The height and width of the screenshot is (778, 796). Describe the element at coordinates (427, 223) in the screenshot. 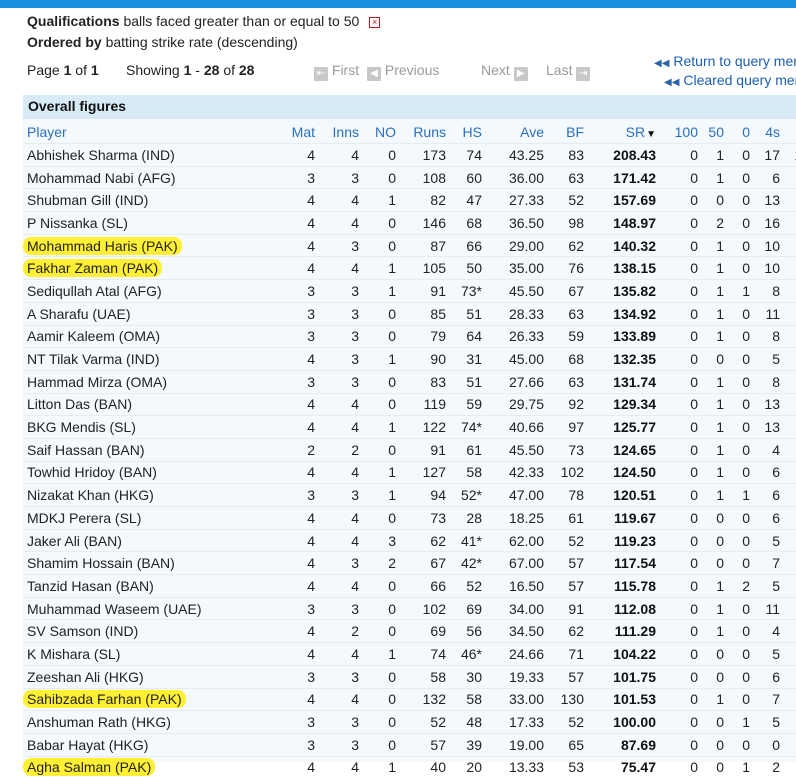

I see `cell-runs: 146` at that location.